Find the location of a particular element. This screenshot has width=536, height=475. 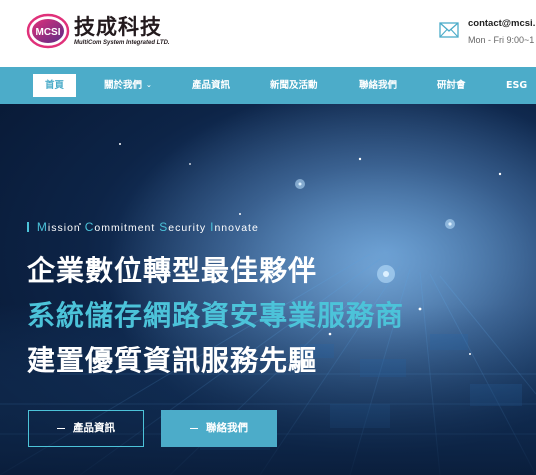

products-button: 產品資訊 is located at coordinates (86, 428).